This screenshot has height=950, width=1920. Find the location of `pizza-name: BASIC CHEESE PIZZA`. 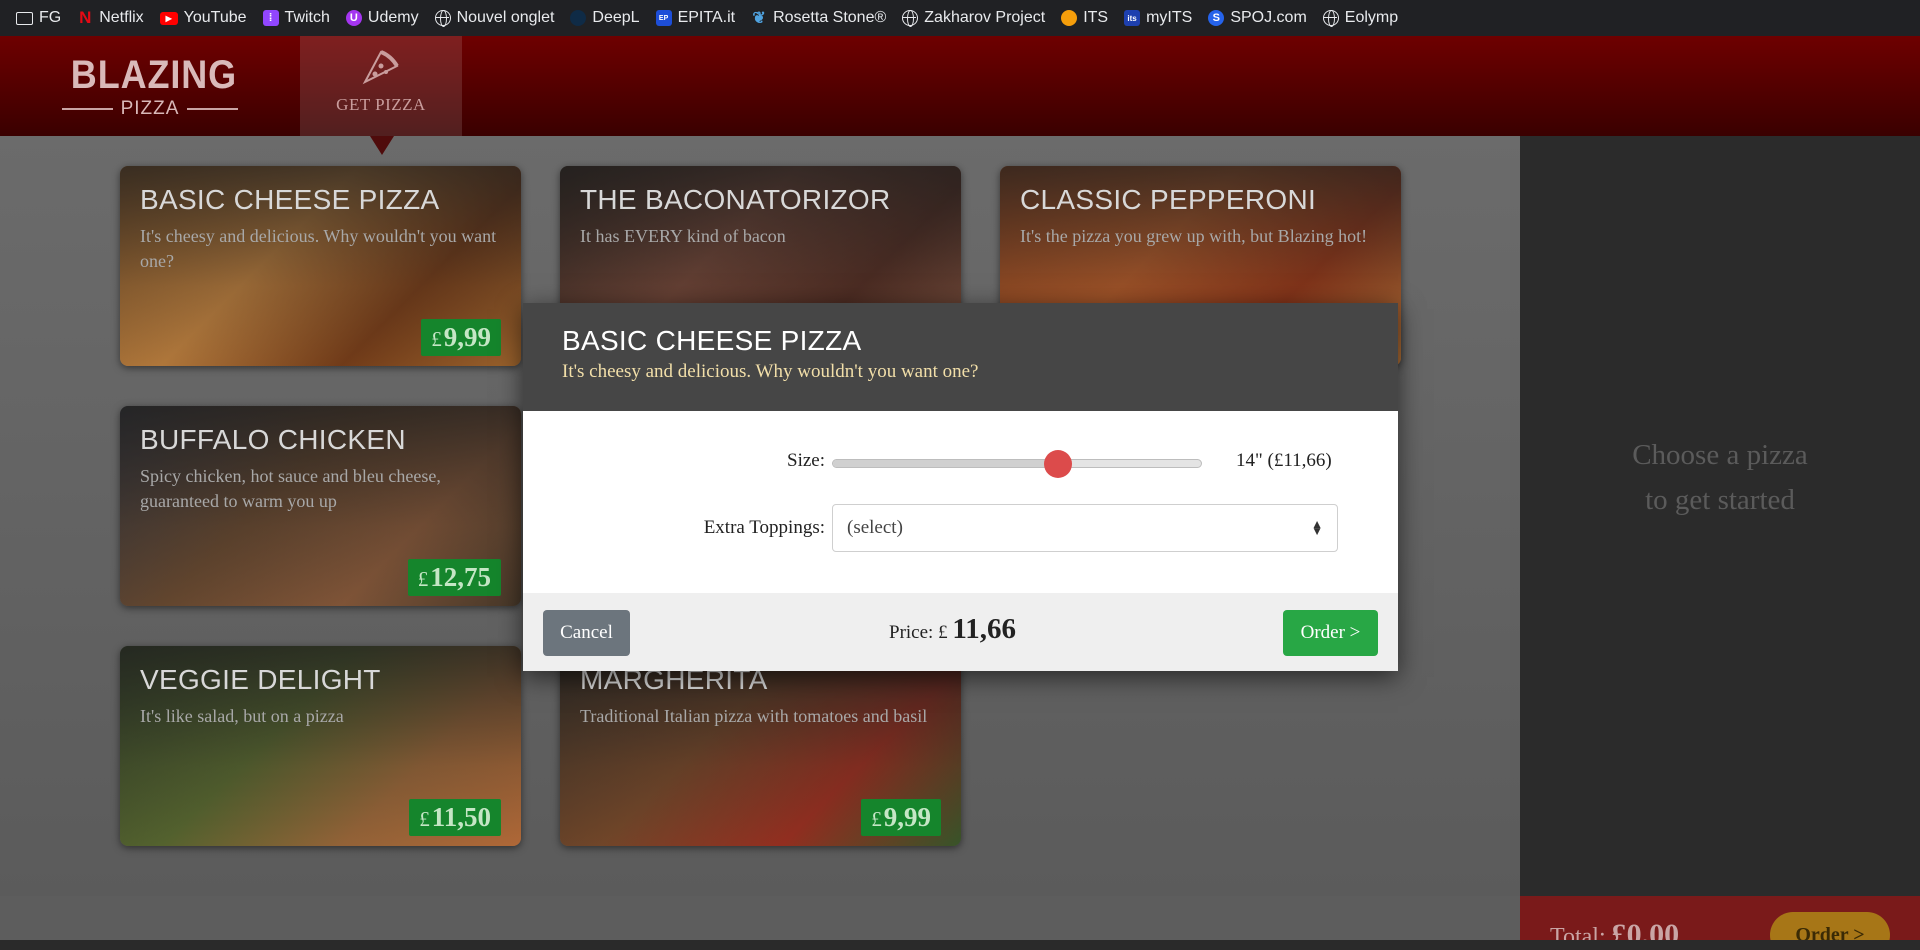

pizza-name: BASIC CHEESE PIZZA is located at coordinates (290, 199).